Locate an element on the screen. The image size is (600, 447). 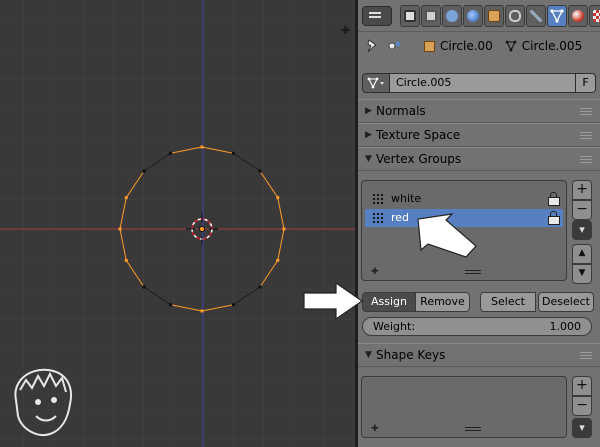
remove-button: Remove is located at coordinates (443, 302).